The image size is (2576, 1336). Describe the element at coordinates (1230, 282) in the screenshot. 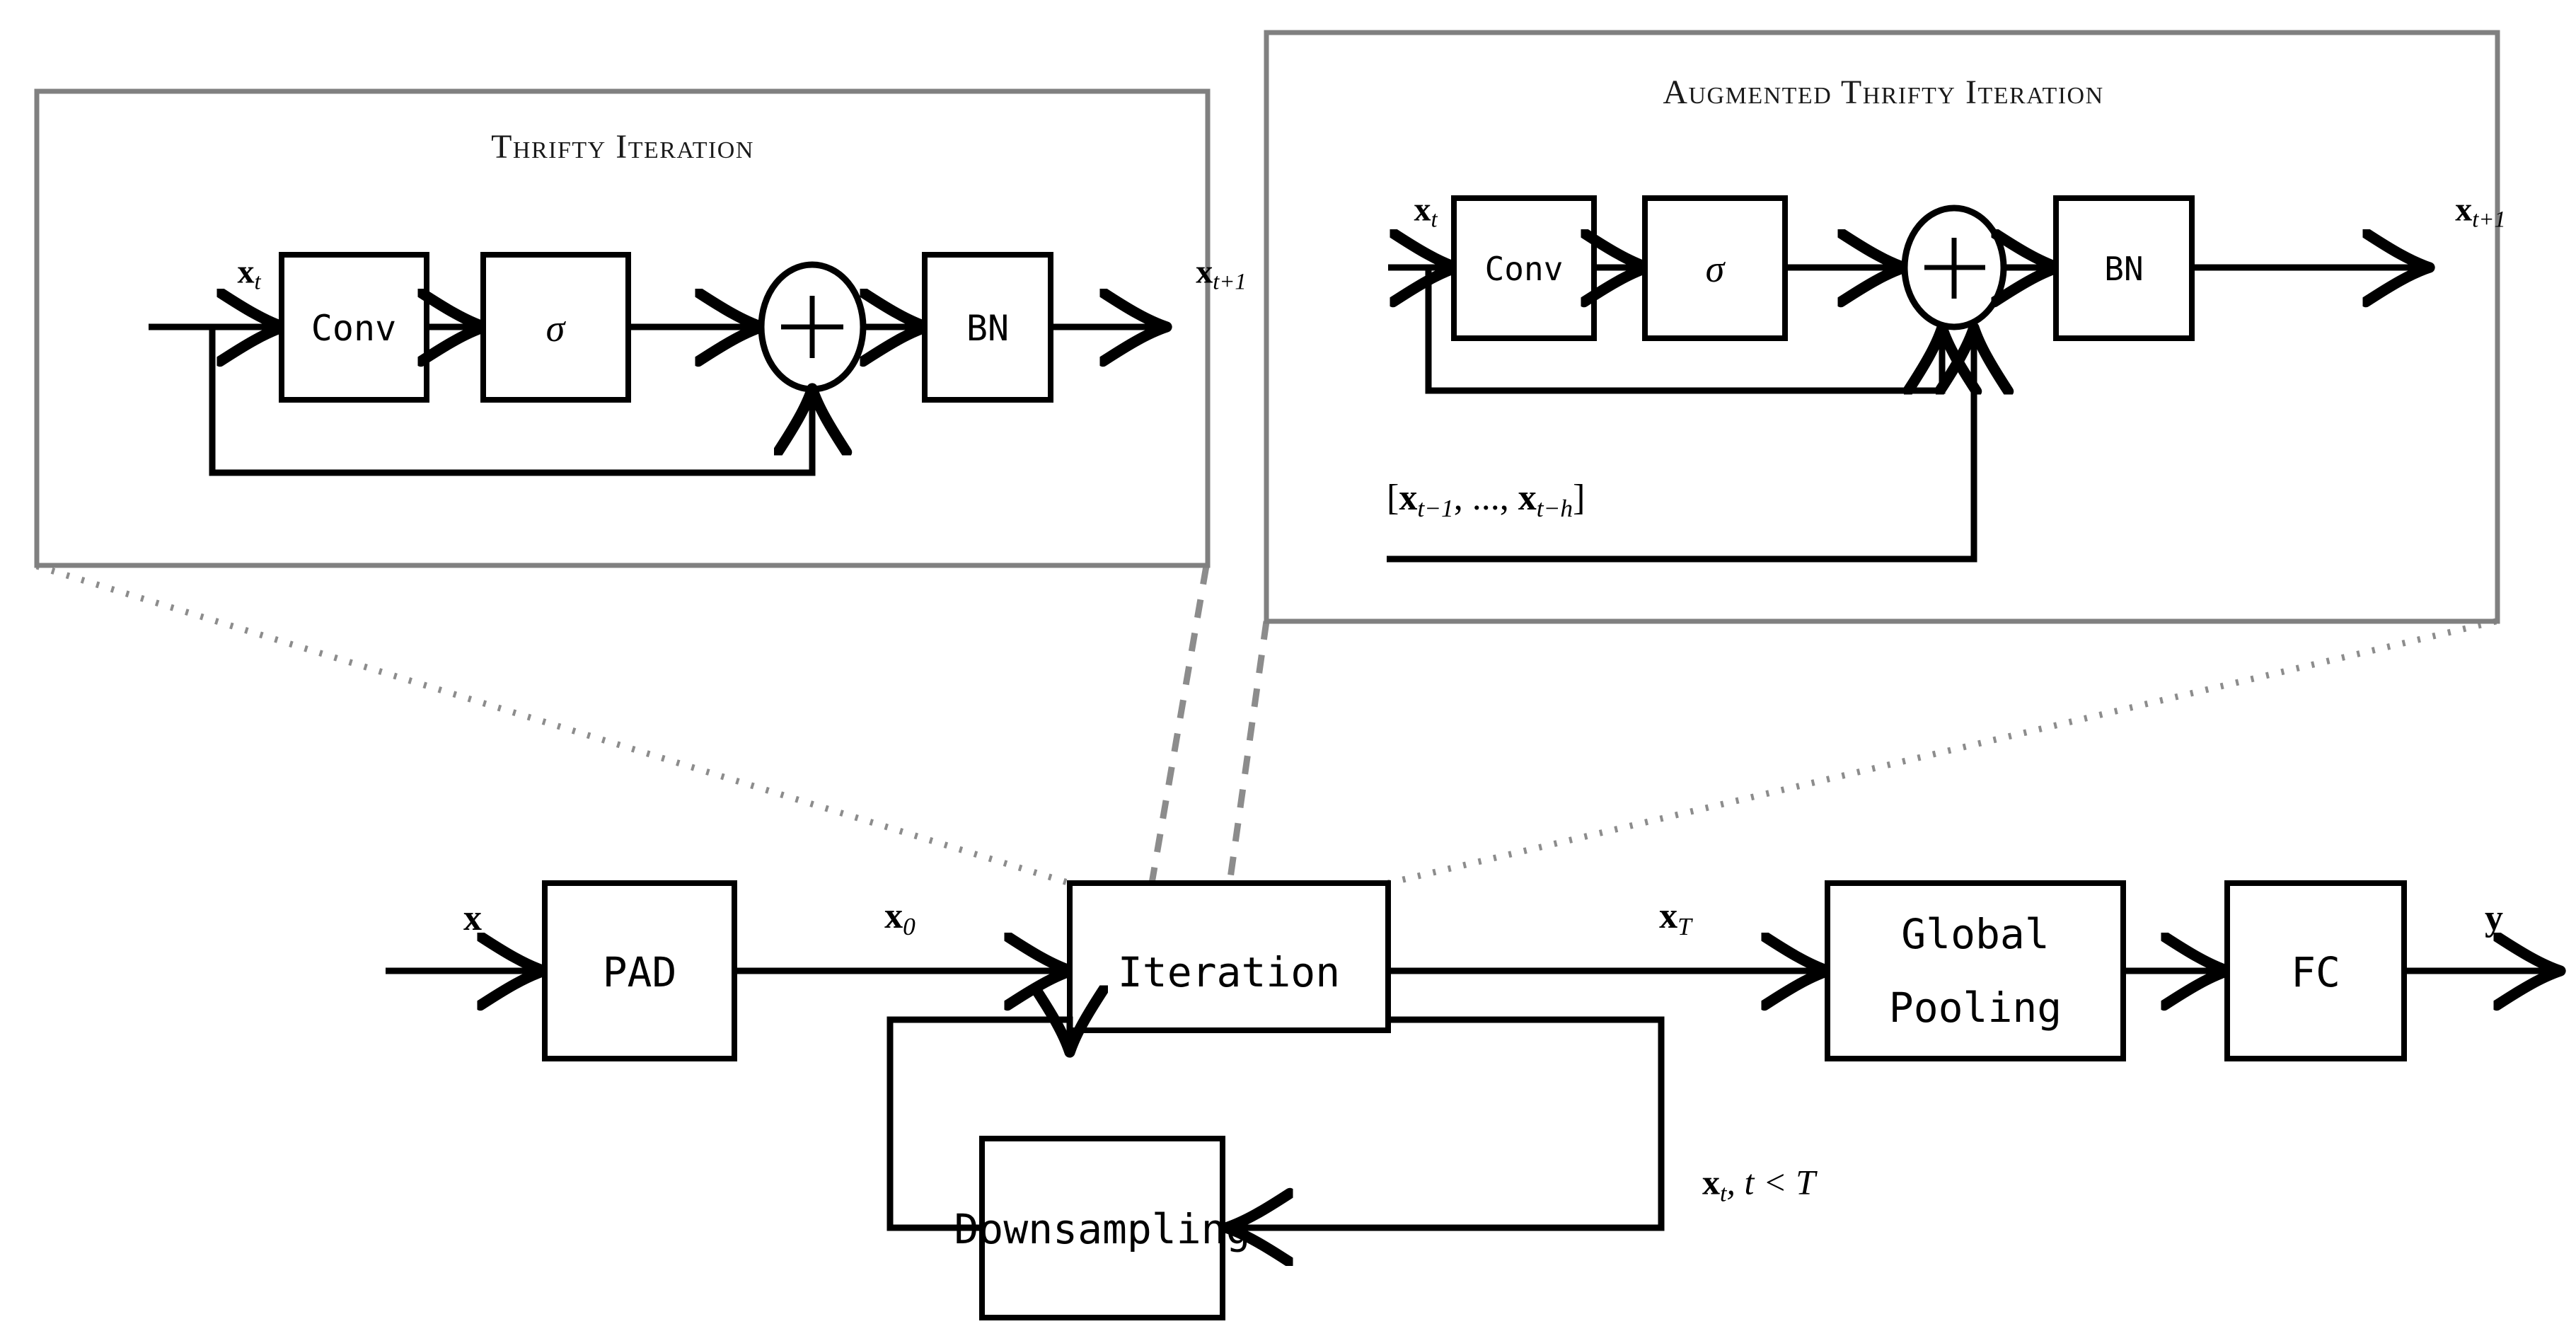

I see `edge-label-thrifty-output-sub: t+1` at that location.